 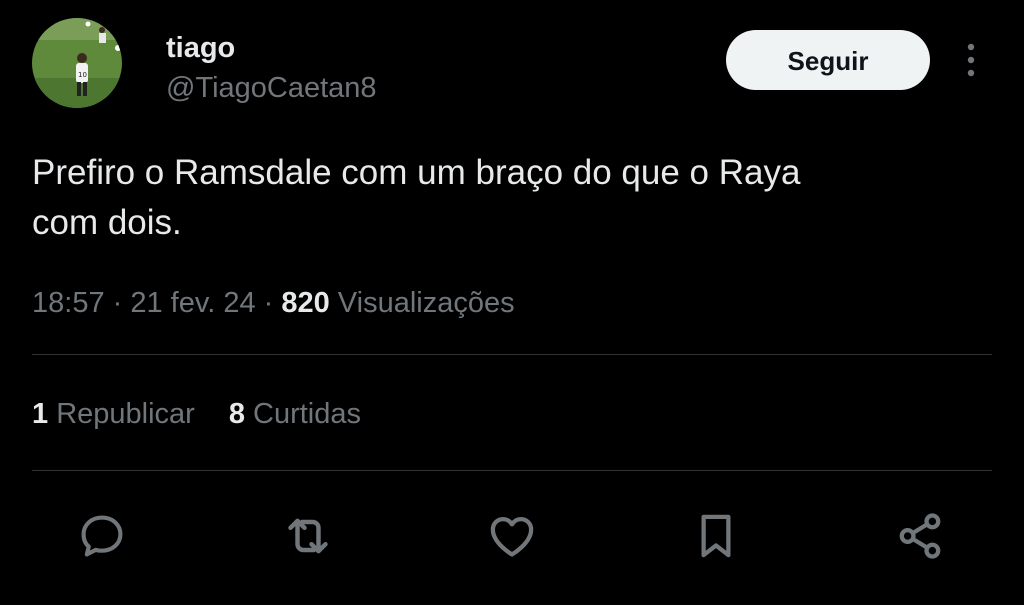 What do you see at coordinates (40, 414) in the screenshot?
I see `reposts-count: 1` at bounding box center [40, 414].